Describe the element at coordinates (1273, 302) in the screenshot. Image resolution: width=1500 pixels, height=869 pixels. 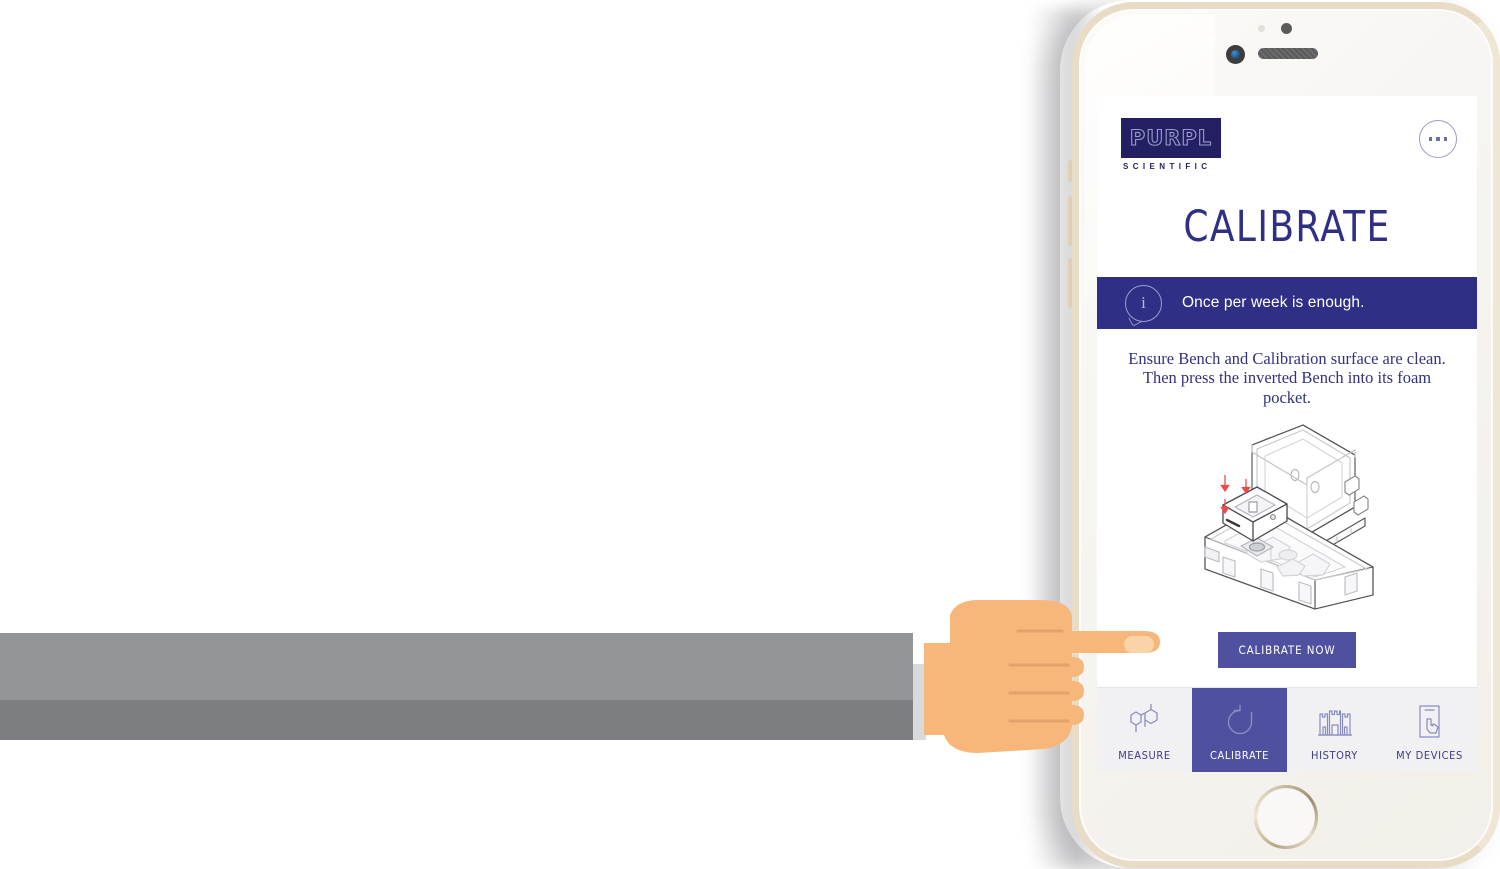
I see `info-banner-text: Once per week is enough.` at that location.